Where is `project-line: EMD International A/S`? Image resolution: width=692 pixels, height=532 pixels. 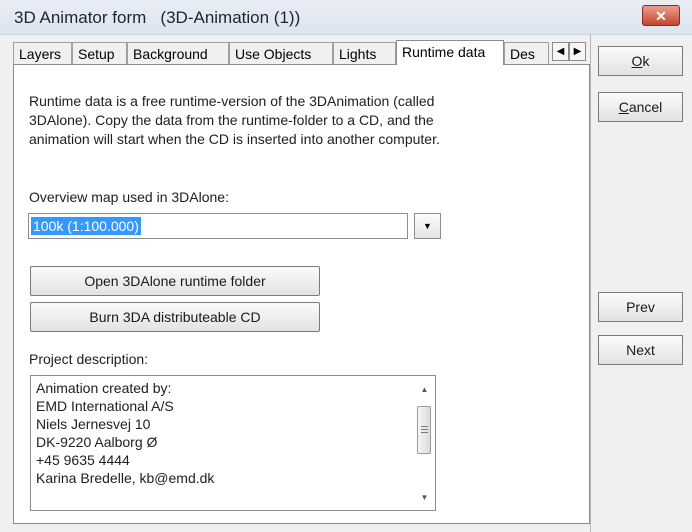
project-line: EMD International A/S is located at coordinates (105, 406).